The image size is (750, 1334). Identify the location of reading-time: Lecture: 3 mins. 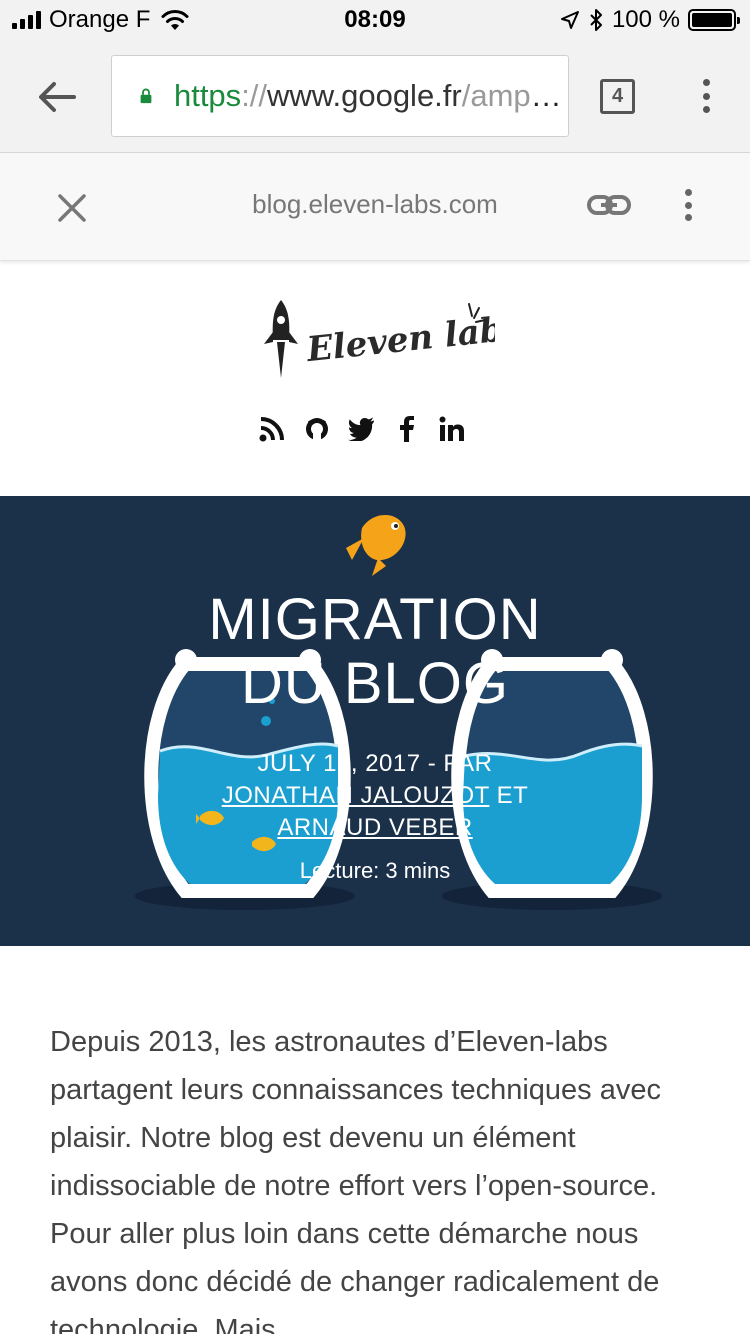
(375, 870).